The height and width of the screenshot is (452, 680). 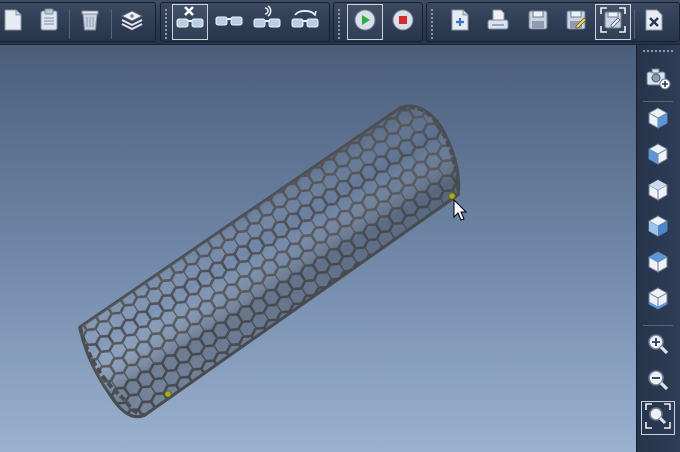 I want to click on stereo-glasses-icon, so click(x=229, y=22).